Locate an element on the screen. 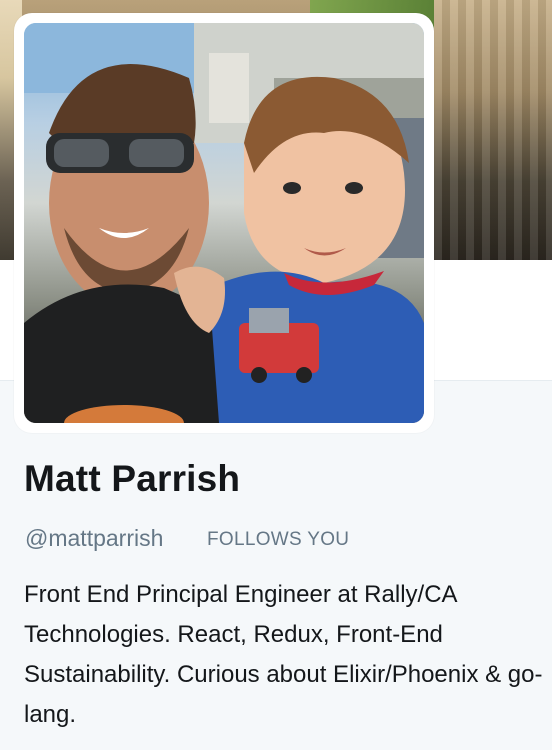 This screenshot has height=750, width=552. banner-right-building is located at coordinates (493, 130).